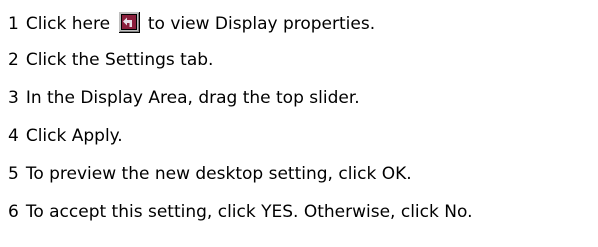 This screenshot has height=247, width=598. Describe the element at coordinates (13, 174) in the screenshot. I see `step-number: 5` at that location.